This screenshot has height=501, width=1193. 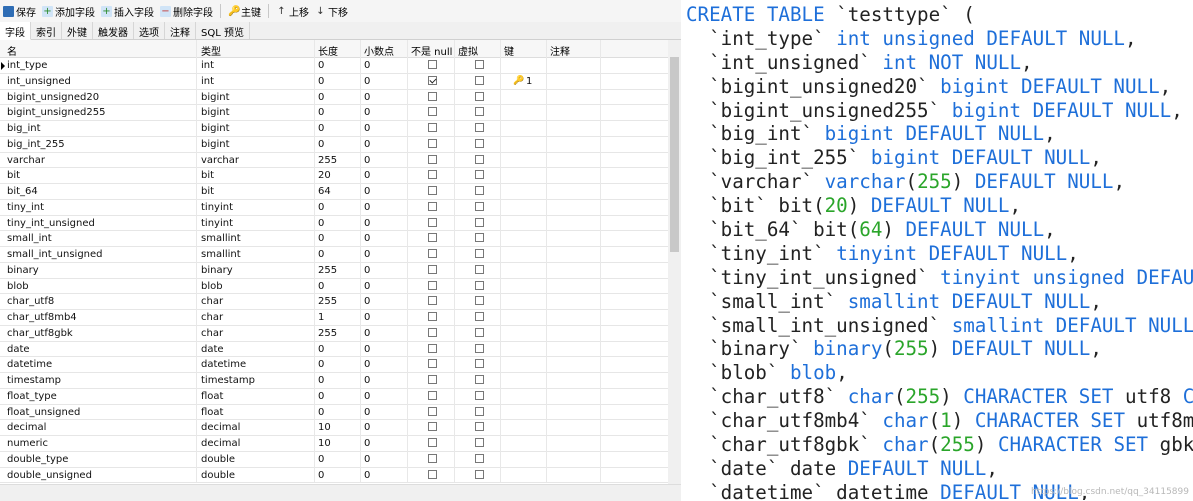 I want to click on toolbar-button-delete-field: − 删除字段, so click(x=186, y=11).